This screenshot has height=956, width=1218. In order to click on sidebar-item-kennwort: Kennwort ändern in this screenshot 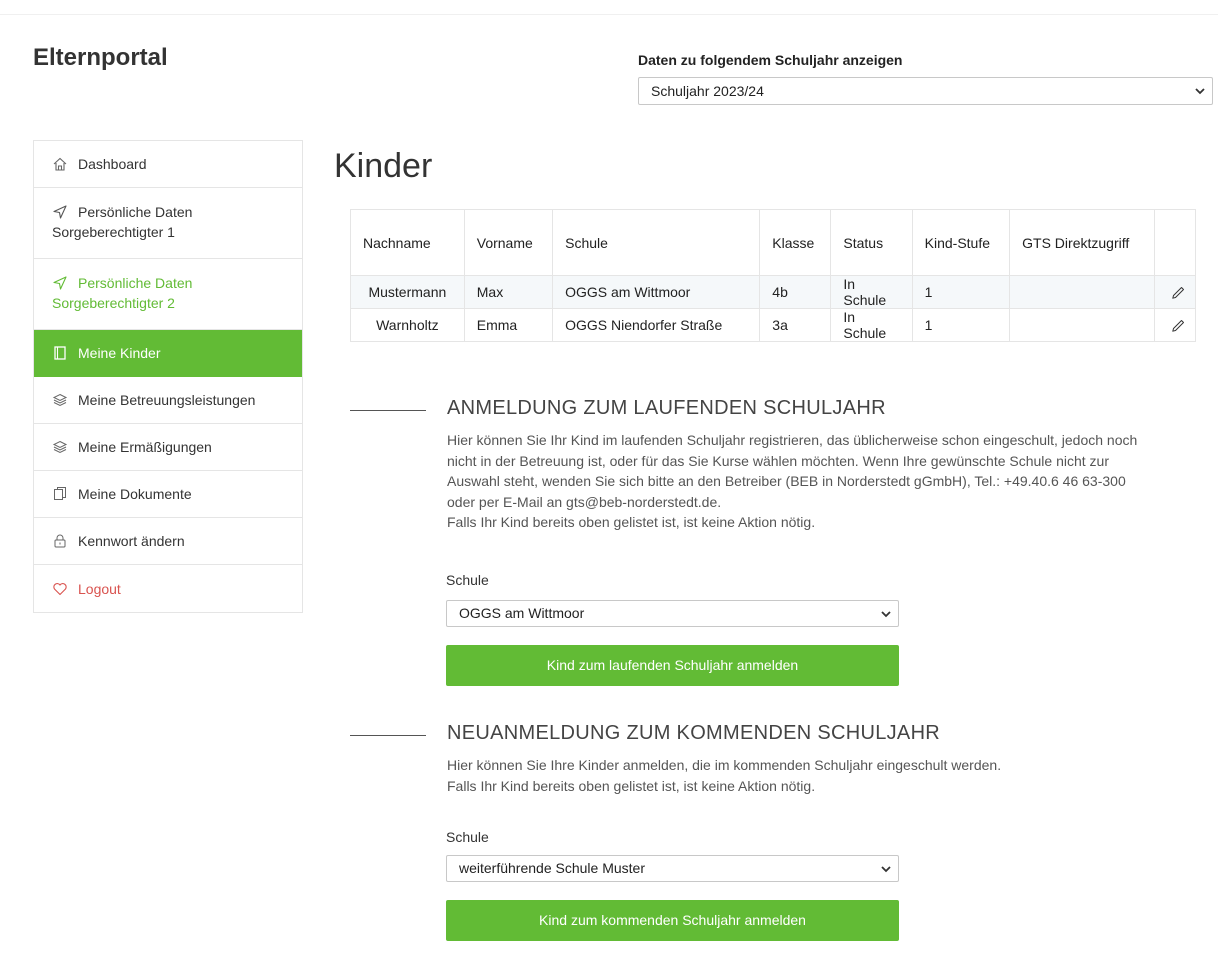, I will do `click(168, 541)`.